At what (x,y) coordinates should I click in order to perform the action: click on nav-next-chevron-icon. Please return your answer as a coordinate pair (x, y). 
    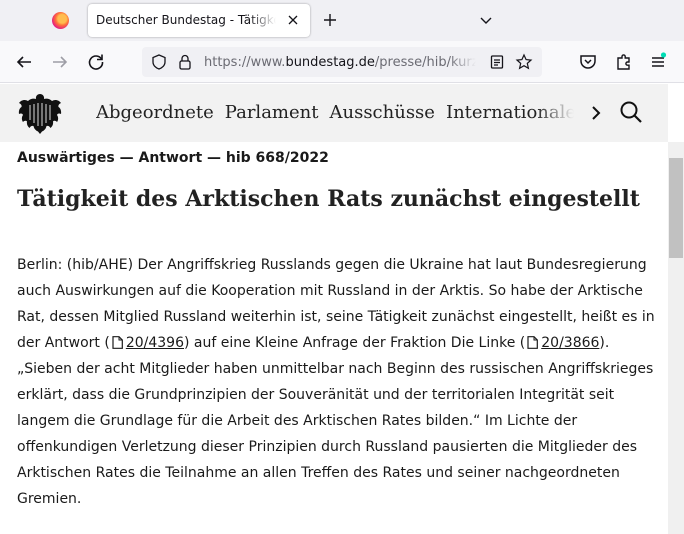
    Looking at the image, I should click on (596, 113).